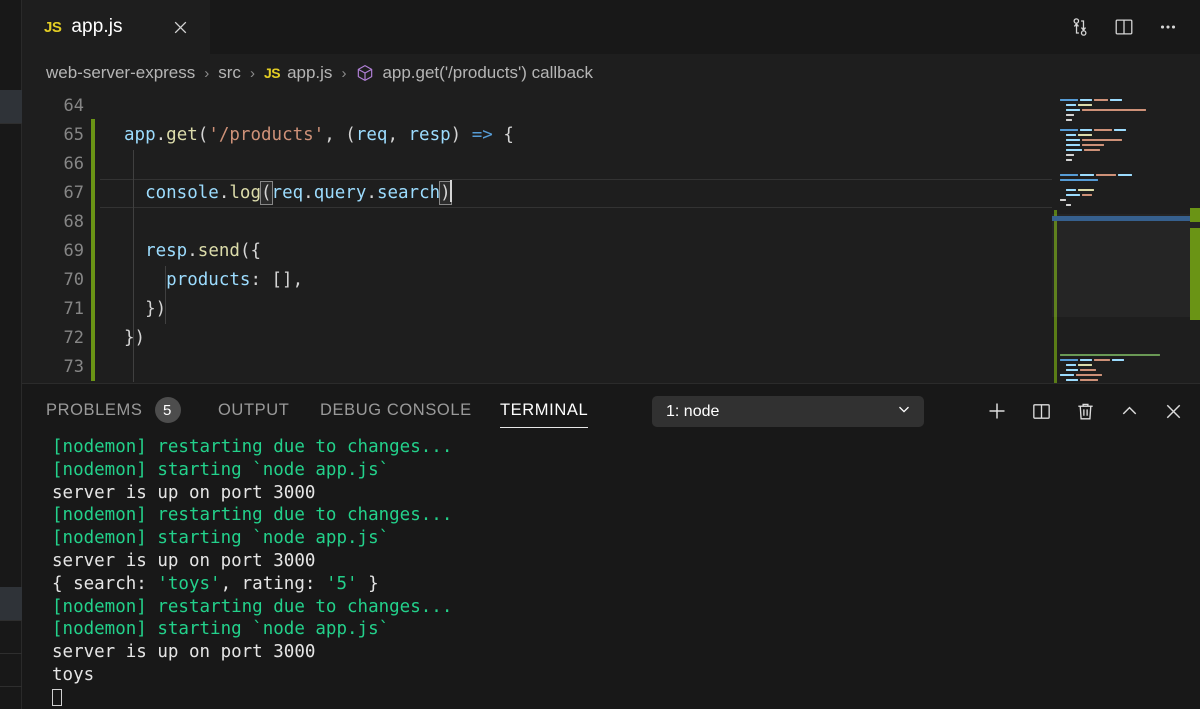 This screenshot has height=709, width=1200. Describe the element at coordinates (1168, 27) in the screenshot. I see `more-actions-icon` at that location.